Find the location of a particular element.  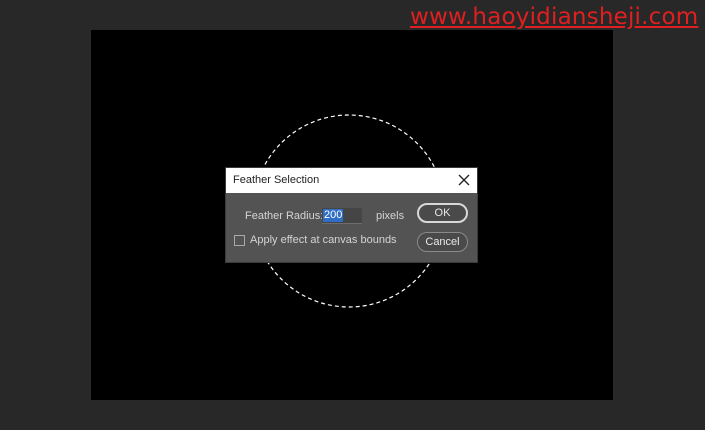

ok-button: OK is located at coordinates (442, 213).